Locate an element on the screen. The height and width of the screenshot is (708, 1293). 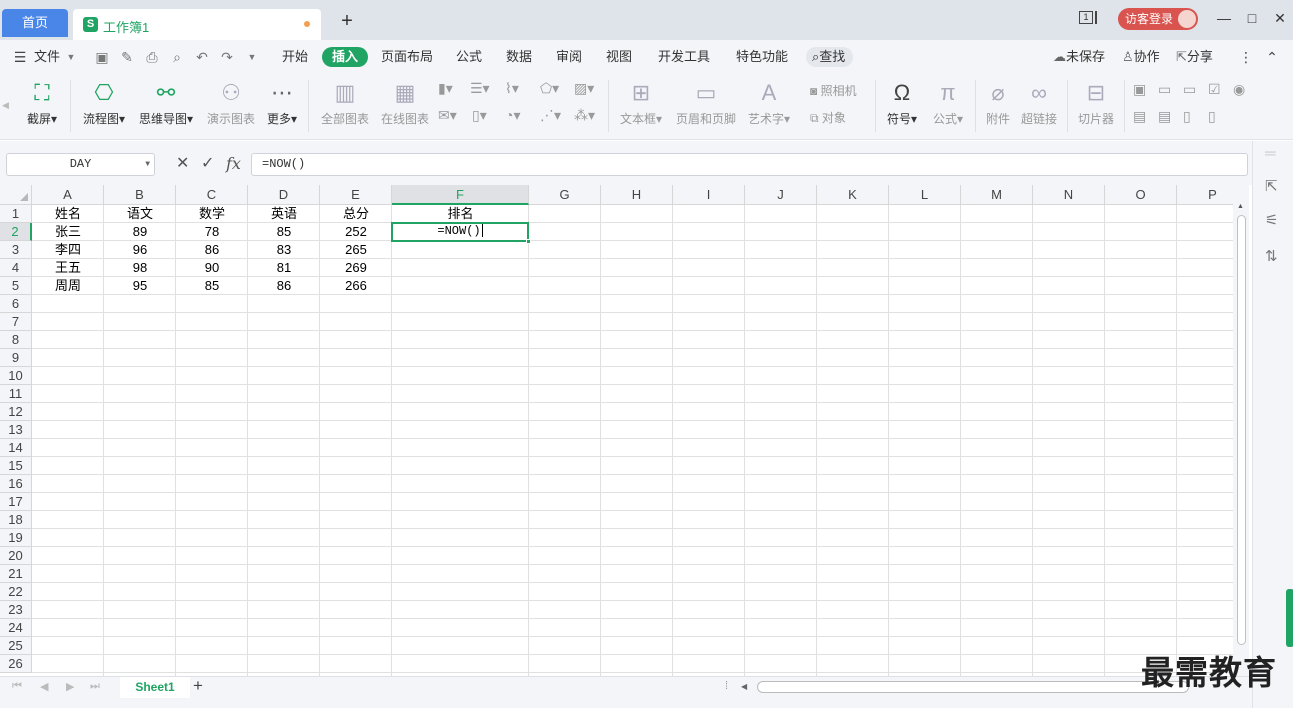
redo-icon: ↷ is located at coordinates (227, 57).